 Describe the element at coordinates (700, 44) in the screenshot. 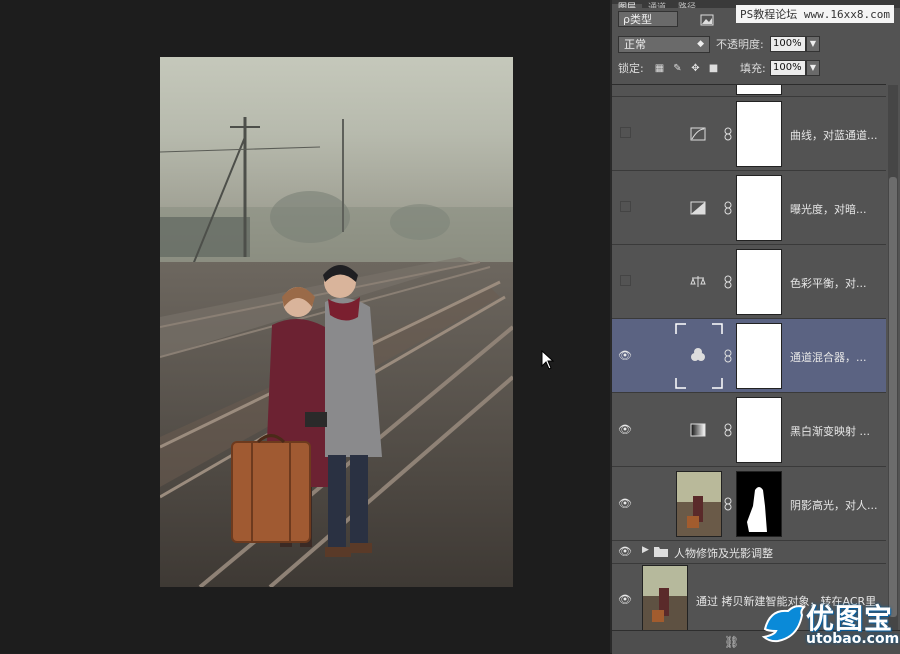

I see `chevron-down-icon: ◆` at that location.